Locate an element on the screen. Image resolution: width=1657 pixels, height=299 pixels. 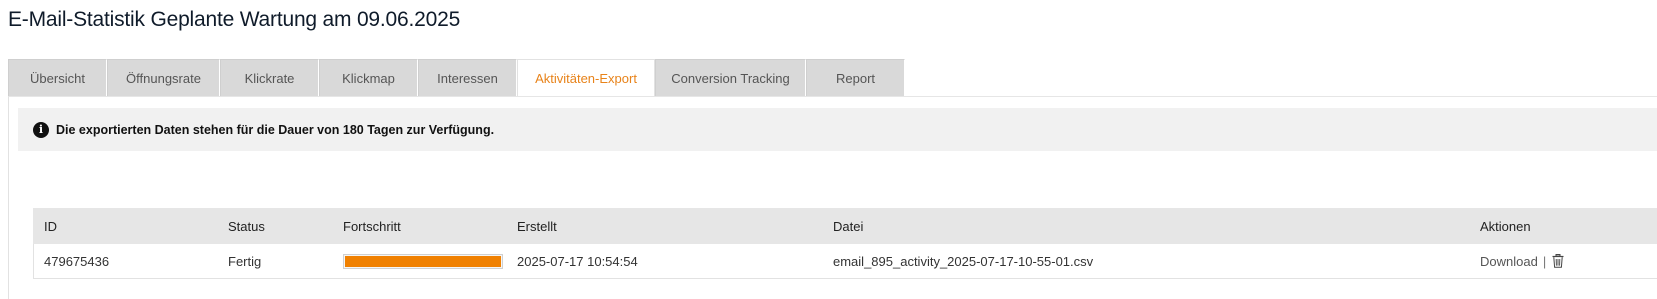
tab-interessen: Interessen is located at coordinates (467, 77).